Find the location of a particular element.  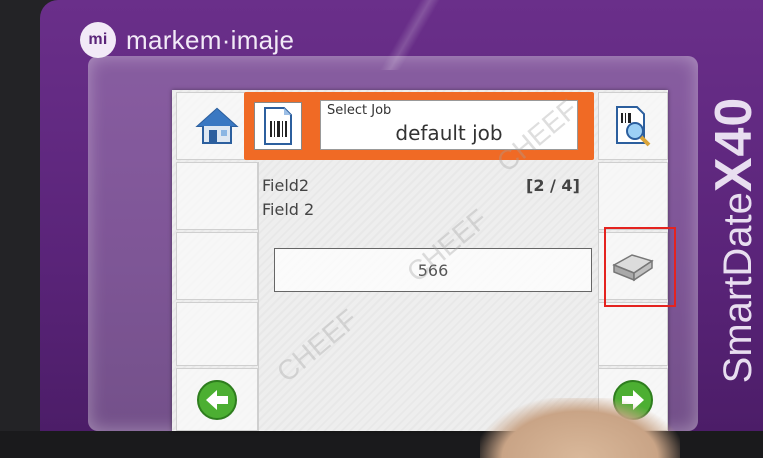

barcode-document-icon is located at coordinates (278, 126).